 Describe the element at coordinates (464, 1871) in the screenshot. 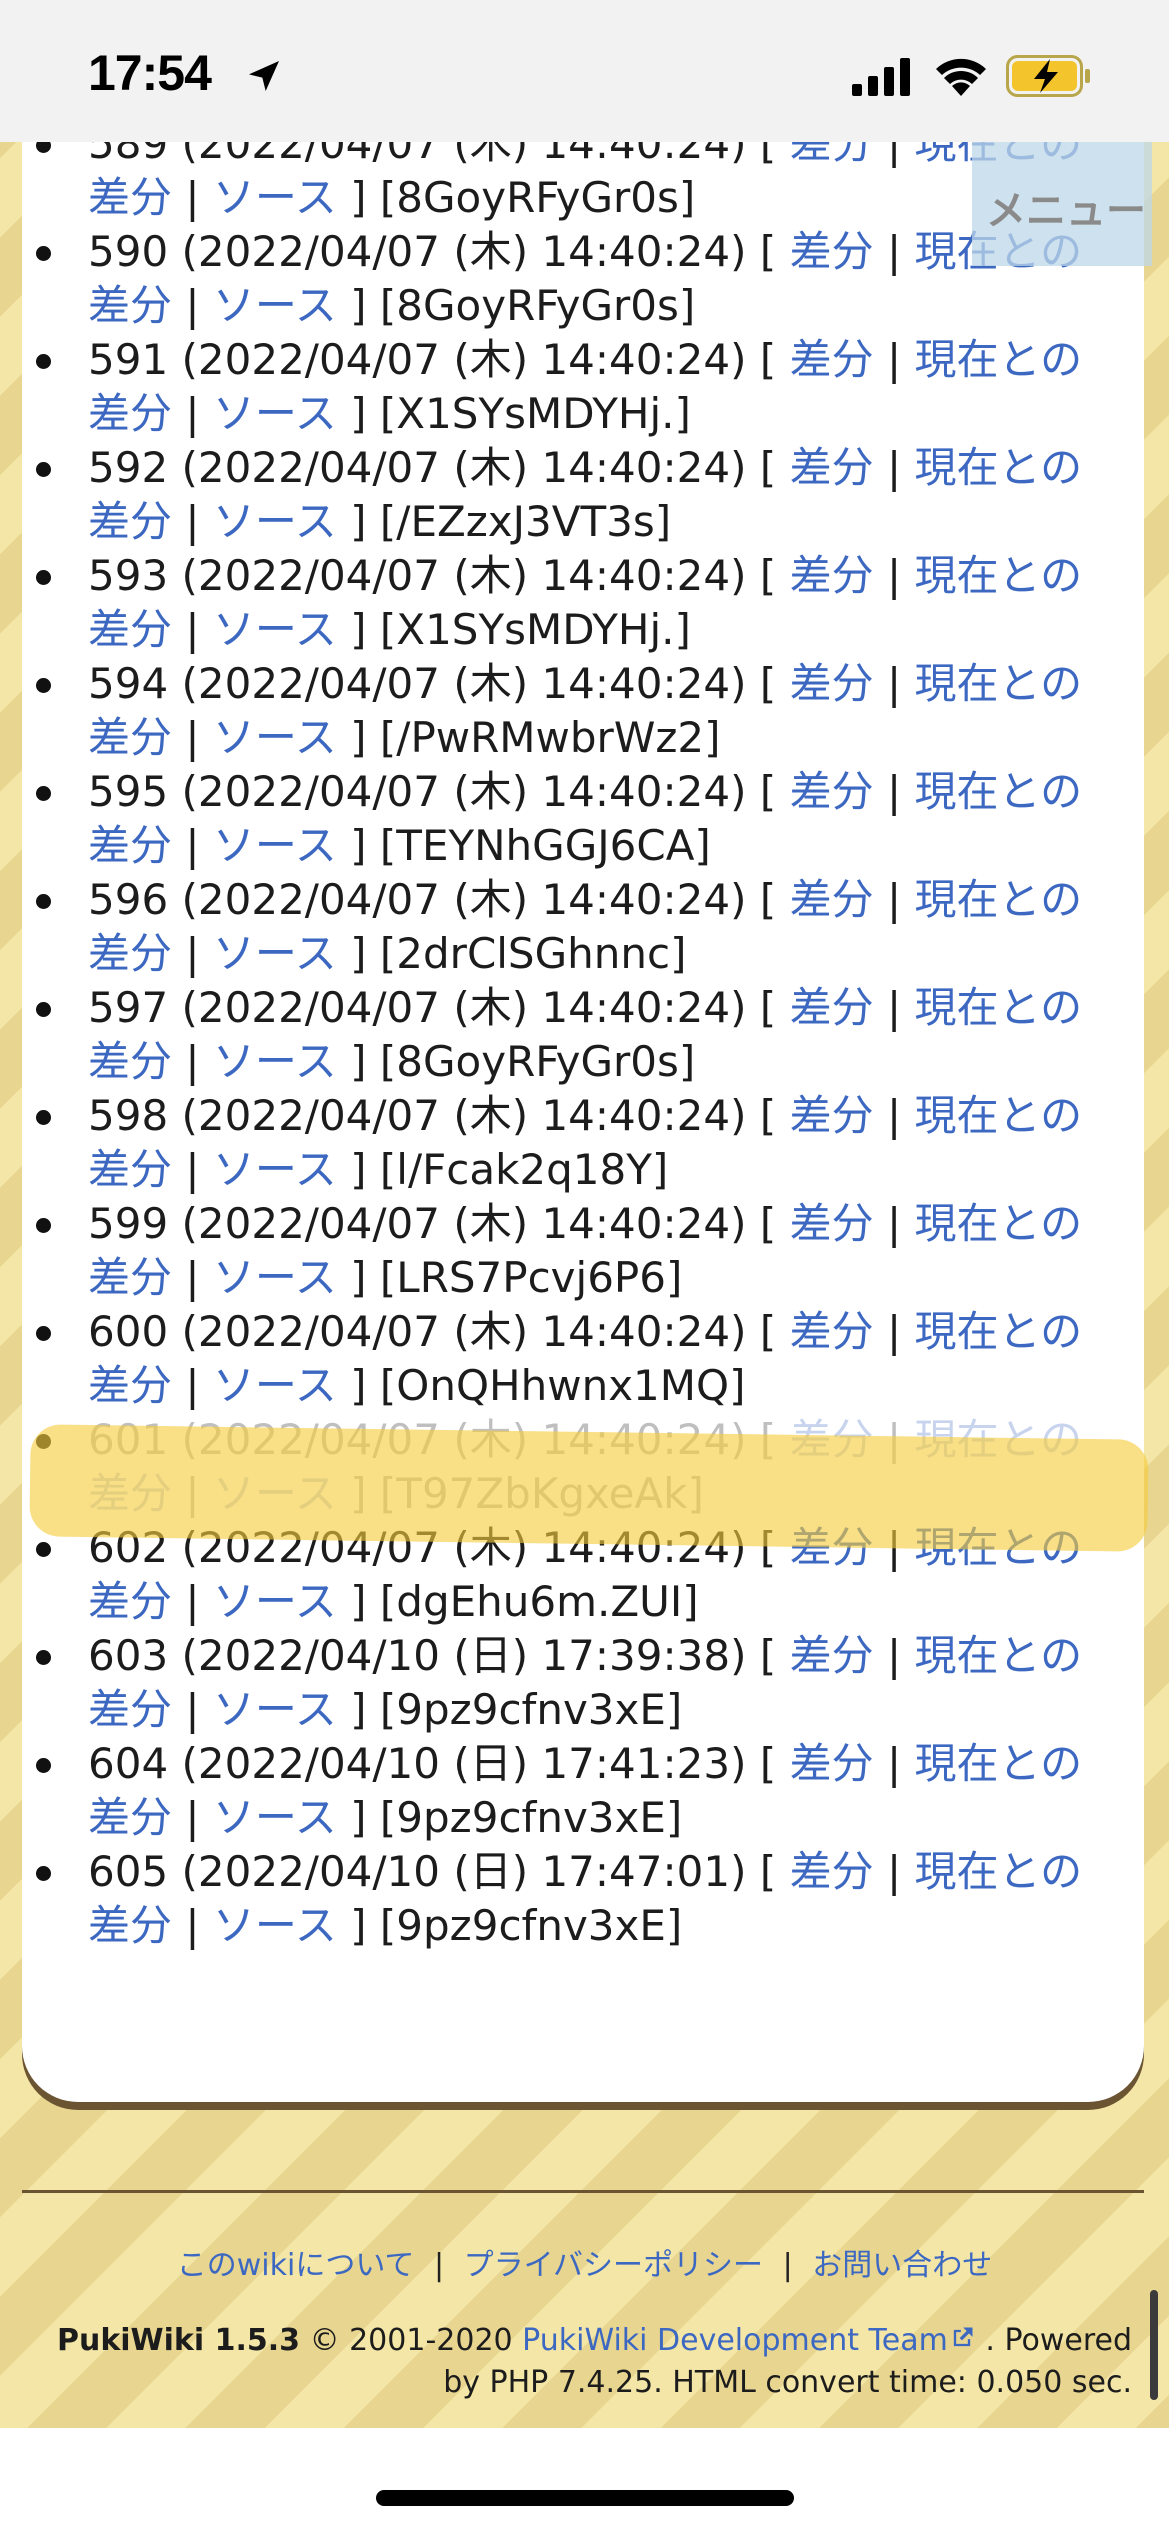

I see `entry-date: (2022/04/10 (日) 17:47:01)` at that location.